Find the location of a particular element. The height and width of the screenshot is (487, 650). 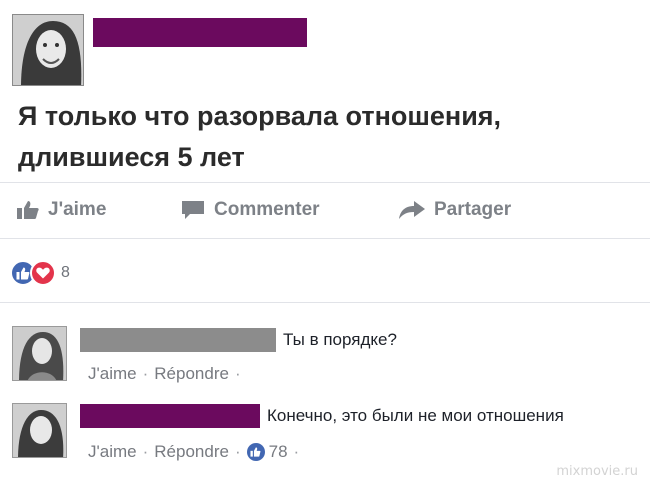

comment-2-actions: J'aime · Répondre · 78 · is located at coordinates (196, 452).